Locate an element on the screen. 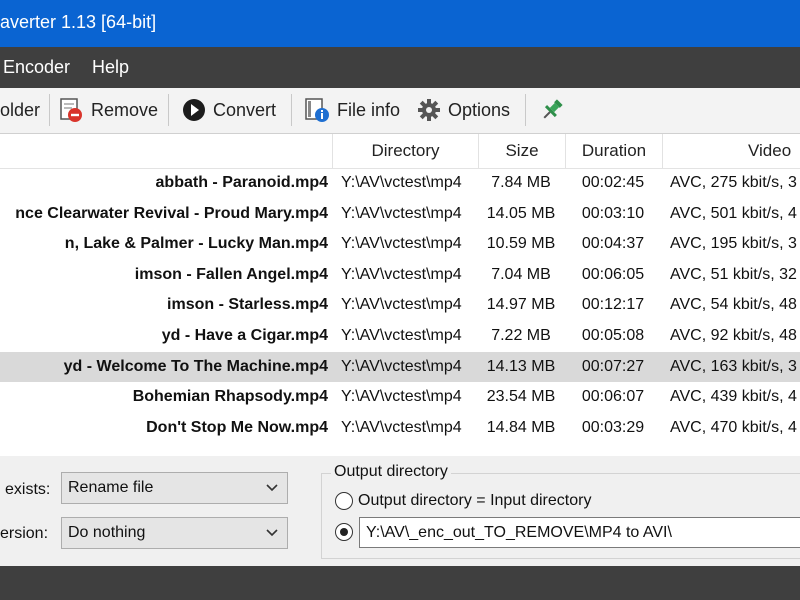  options-button: Options is located at coordinates (463, 110).